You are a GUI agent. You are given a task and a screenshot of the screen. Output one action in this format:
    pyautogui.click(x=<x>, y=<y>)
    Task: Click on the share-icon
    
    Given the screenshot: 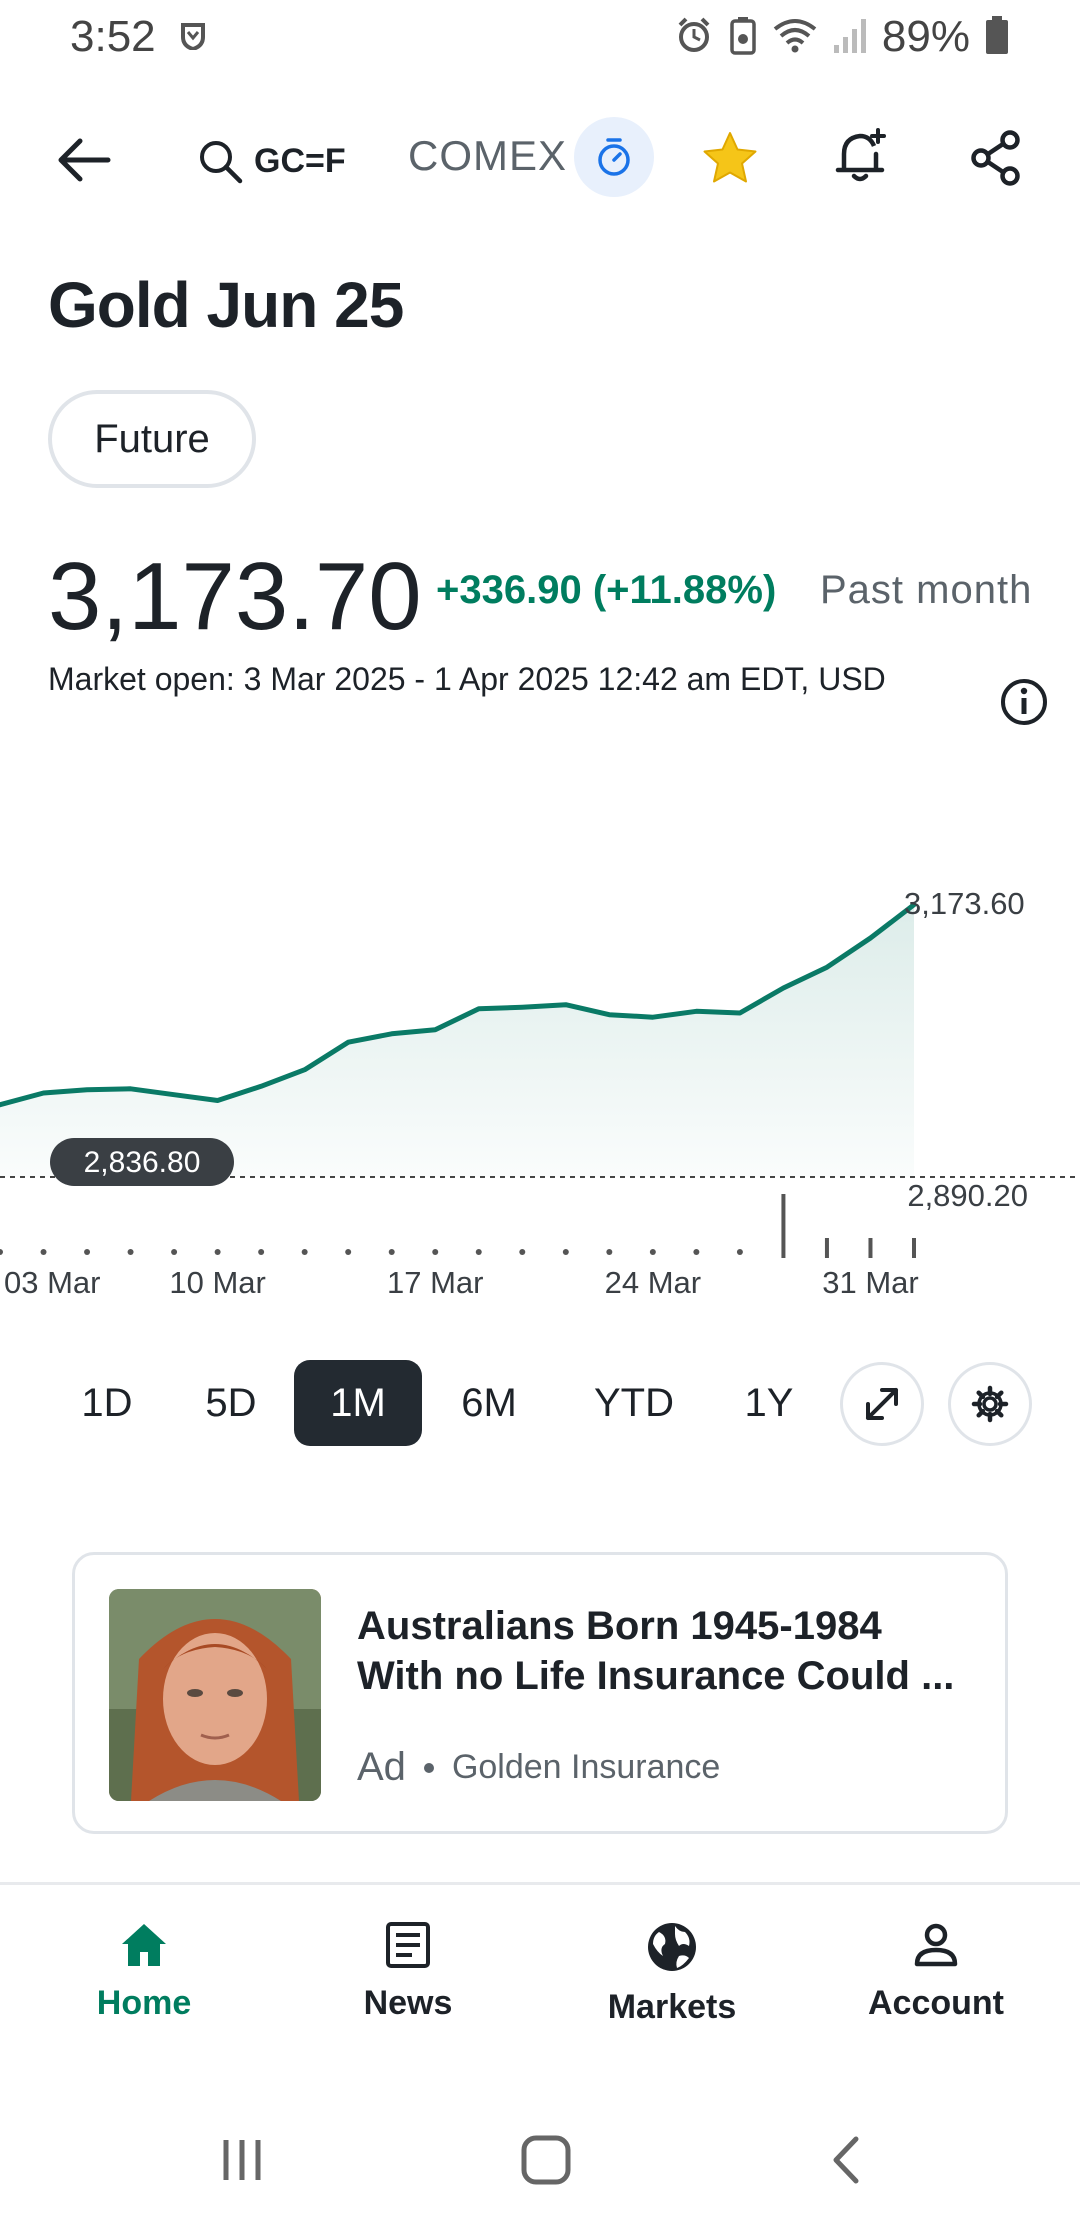 What is the action you would take?
    pyautogui.click(x=995, y=158)
    